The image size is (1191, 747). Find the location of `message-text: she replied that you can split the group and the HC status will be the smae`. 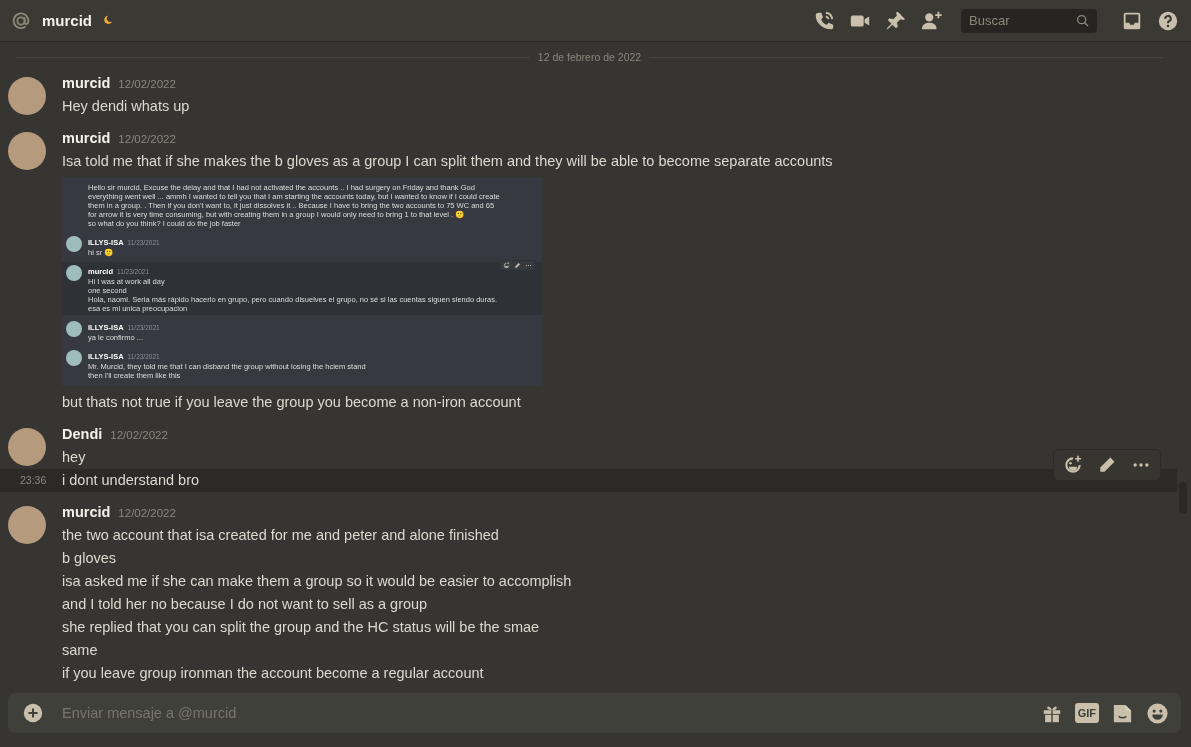

message-text: she replied that you can split the group and the HC status will be the smae is located at coordinates (301, 627).